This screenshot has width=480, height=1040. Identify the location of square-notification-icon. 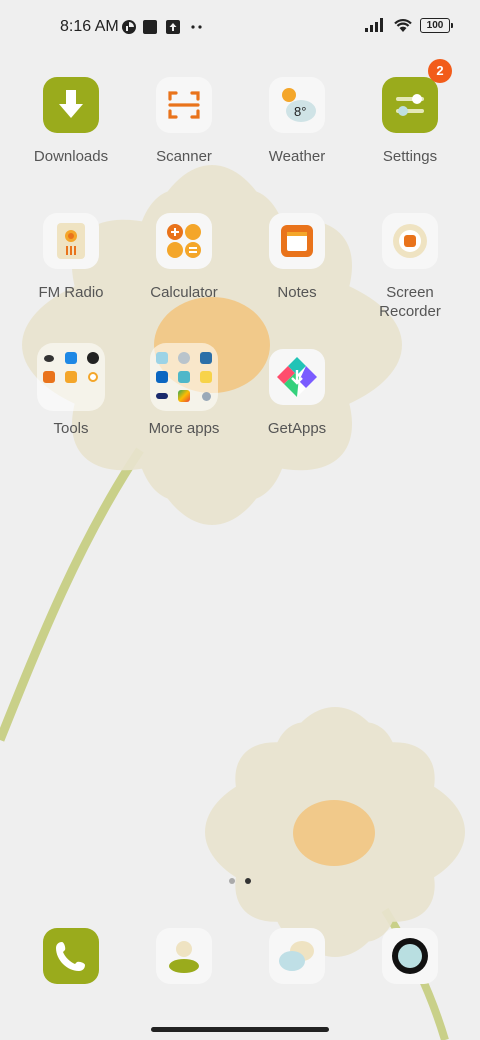
(150, 27).